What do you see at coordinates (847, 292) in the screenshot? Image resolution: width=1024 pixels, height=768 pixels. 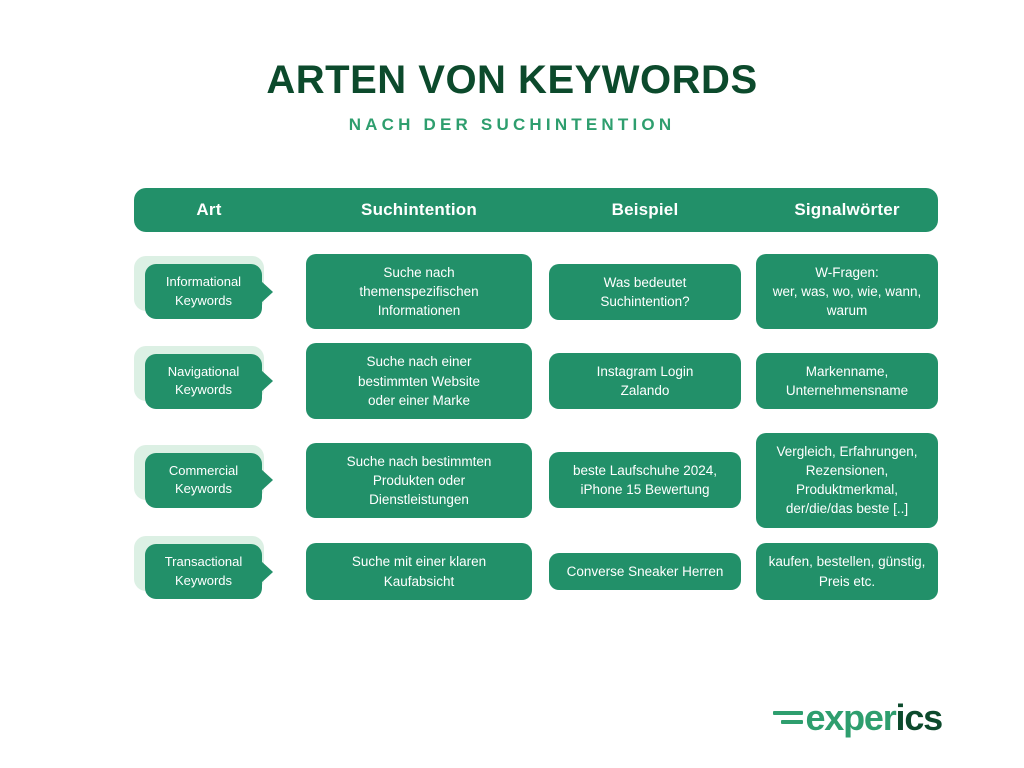 I see `cell-signalwoerter: W-Fragen: wer, was, wo, wie, wann, warum` at bounding box center [847, 292].